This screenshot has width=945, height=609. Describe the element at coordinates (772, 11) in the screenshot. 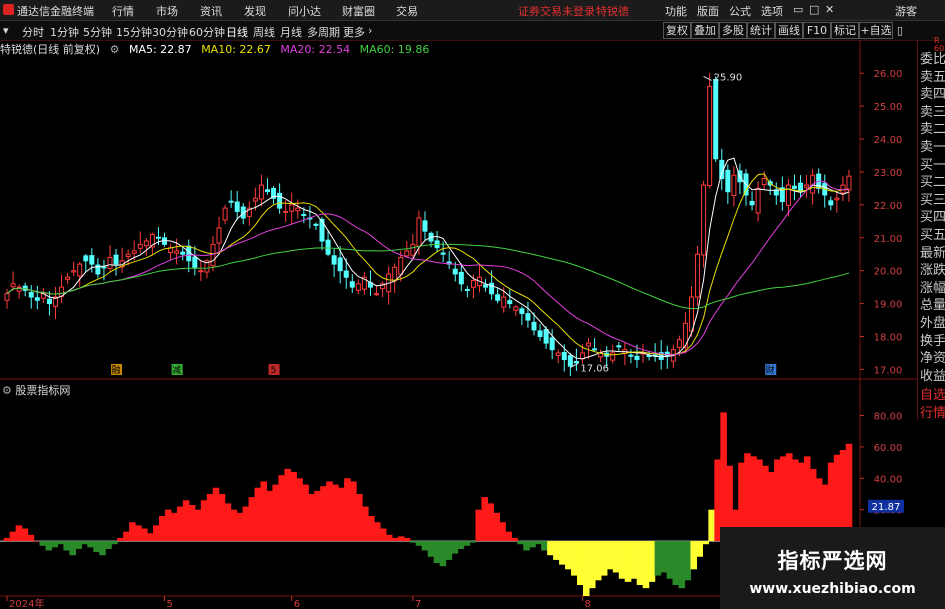

I see `menu-item-options: 选项` at that location.